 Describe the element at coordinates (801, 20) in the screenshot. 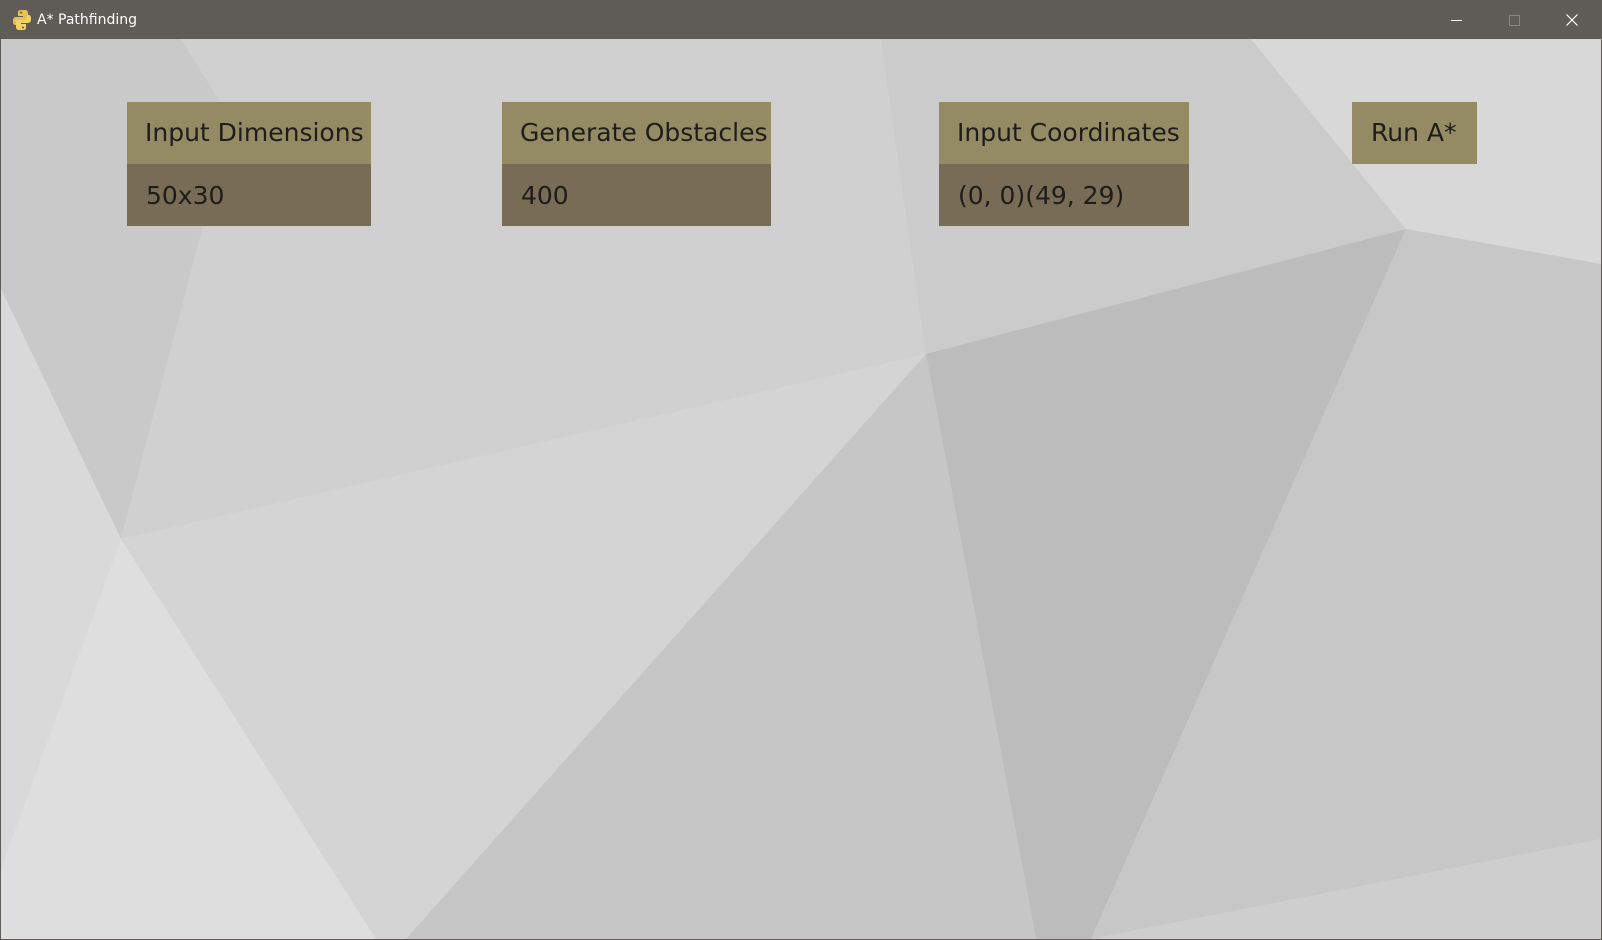

I see `title-bar: A* Pathfinding` at that location.